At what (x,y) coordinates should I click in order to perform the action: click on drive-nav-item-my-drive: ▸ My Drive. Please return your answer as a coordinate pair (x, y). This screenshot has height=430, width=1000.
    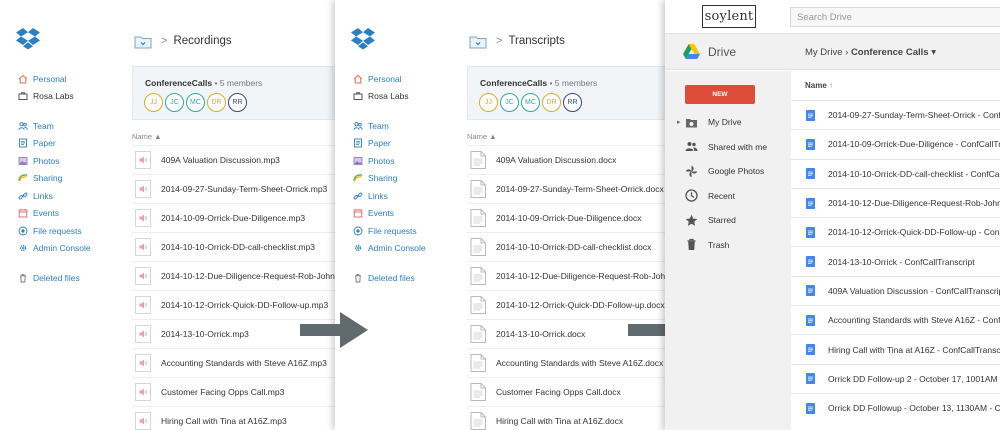
    Looking at the image, I should click on (722, 122).